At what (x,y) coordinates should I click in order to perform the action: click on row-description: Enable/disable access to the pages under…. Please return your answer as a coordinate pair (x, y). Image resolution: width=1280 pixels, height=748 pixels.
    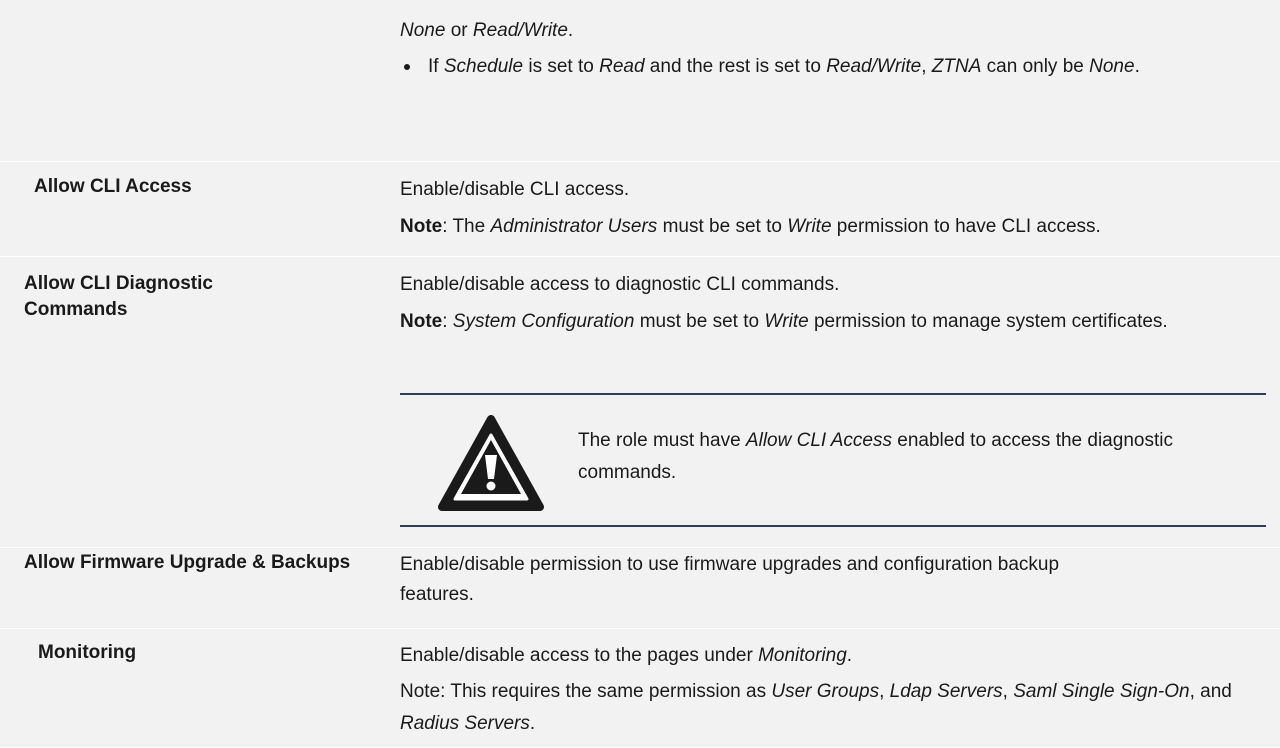
    Looking at the image, I should click on (835, 689).